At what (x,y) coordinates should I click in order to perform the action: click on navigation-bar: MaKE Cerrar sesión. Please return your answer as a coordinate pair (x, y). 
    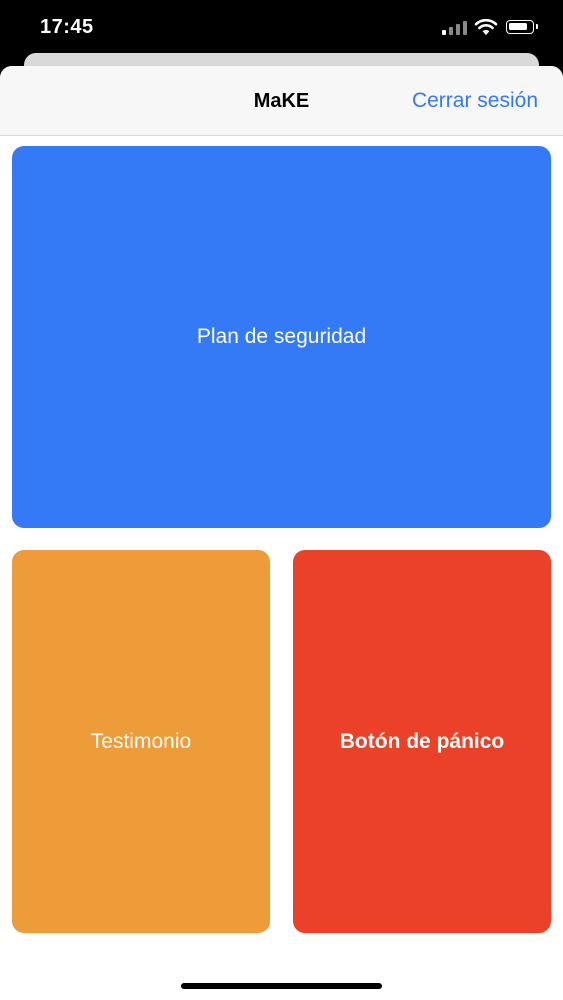
    Looking at the image, I should click on (281, 101).